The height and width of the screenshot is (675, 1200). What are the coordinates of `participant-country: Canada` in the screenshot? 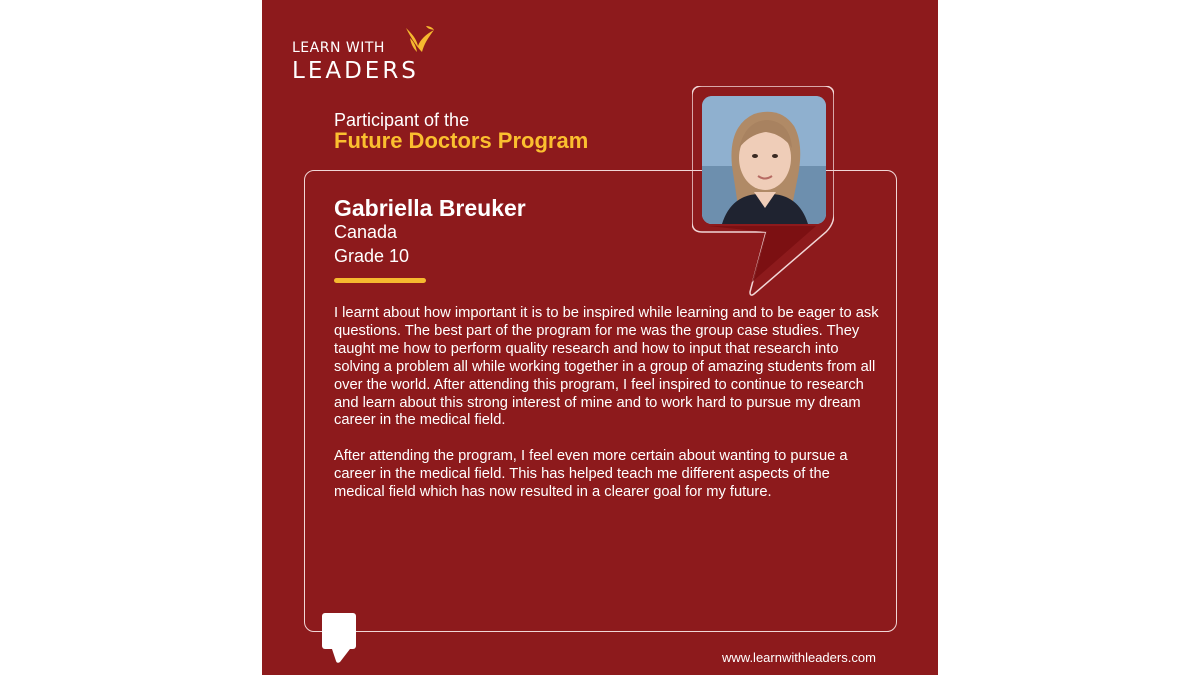 It's located at (366, 232).